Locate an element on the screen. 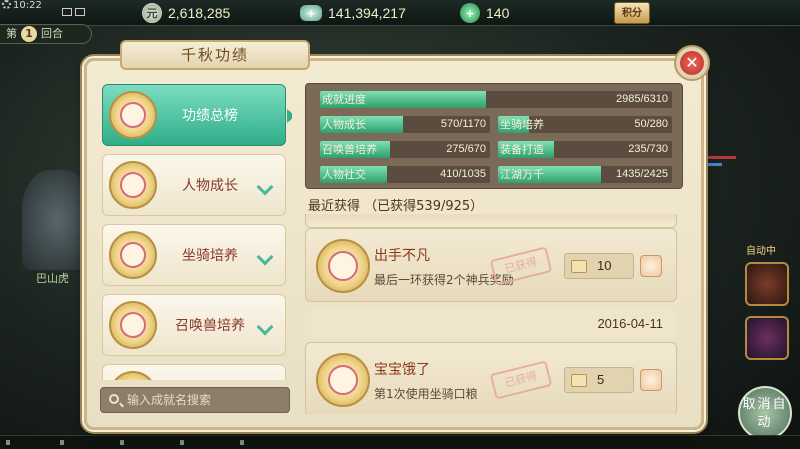  round-prefix: 第 is located at coordinates (11, 33).